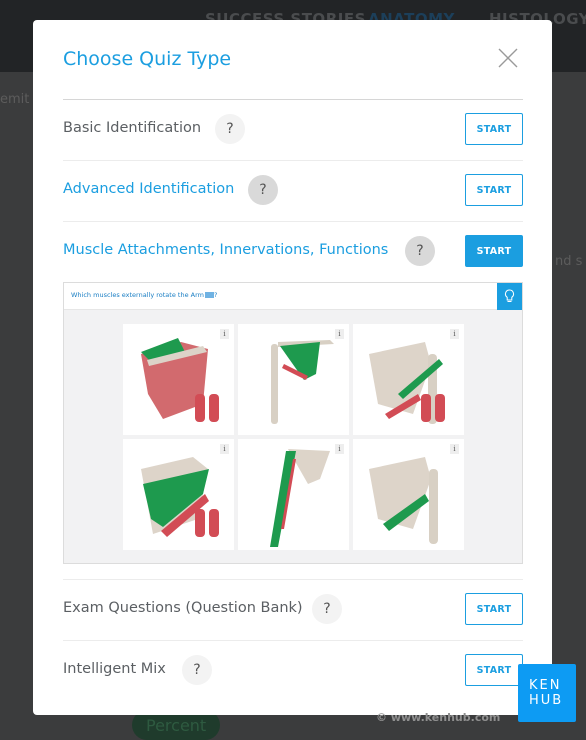  I want to click on background-text: emit, so click(15, 99).